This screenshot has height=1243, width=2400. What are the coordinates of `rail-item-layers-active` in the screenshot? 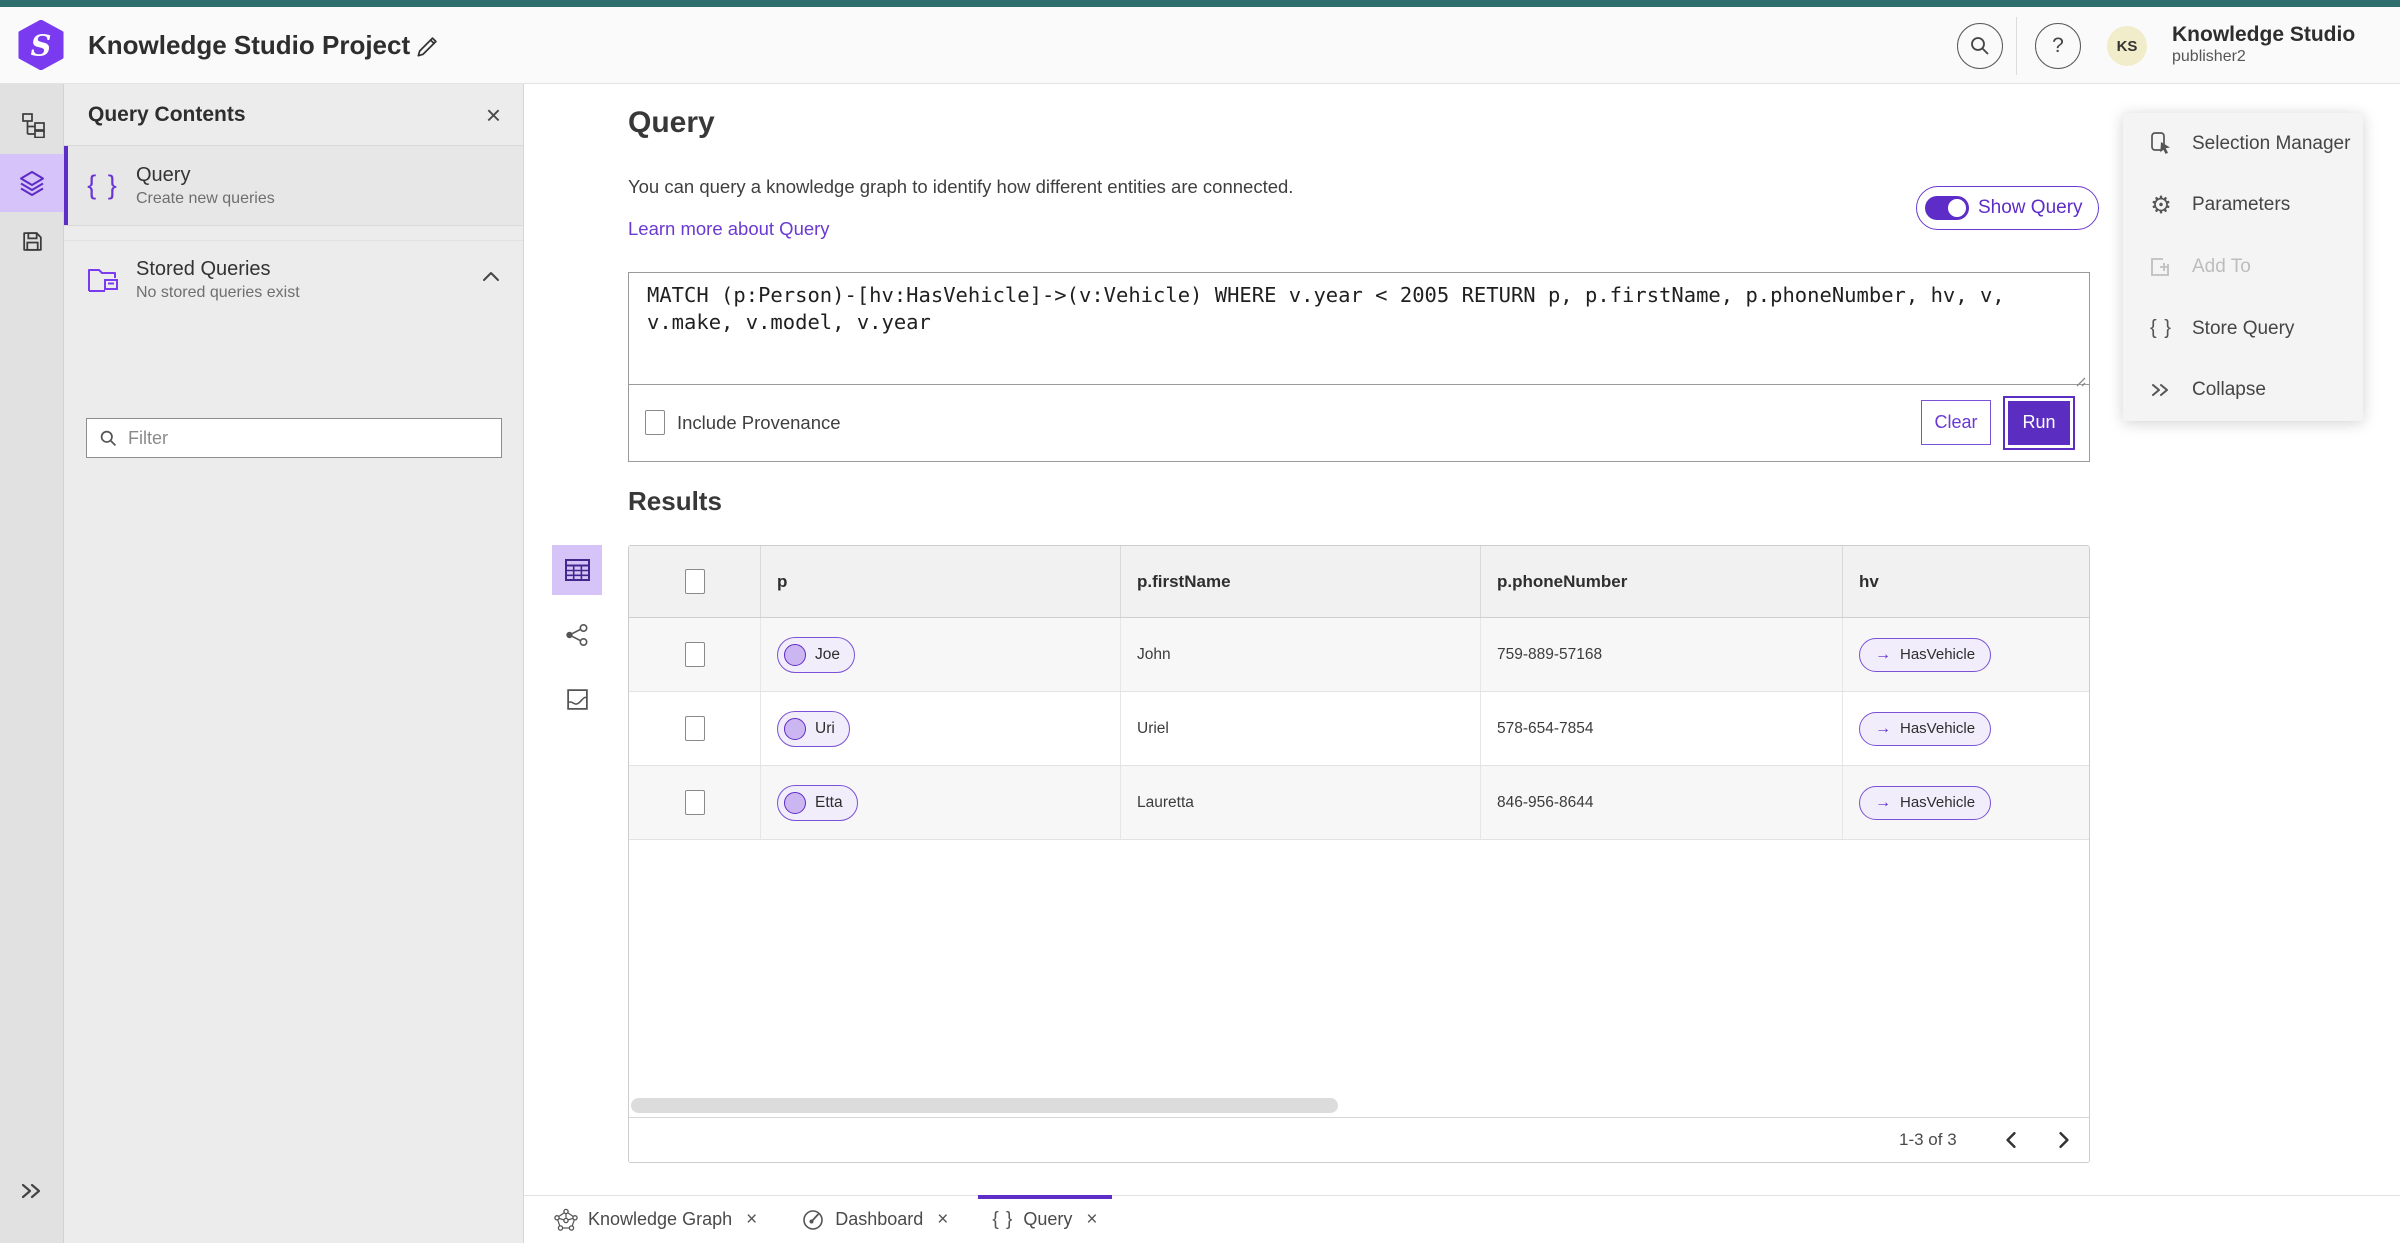 It's located at (32, 183).